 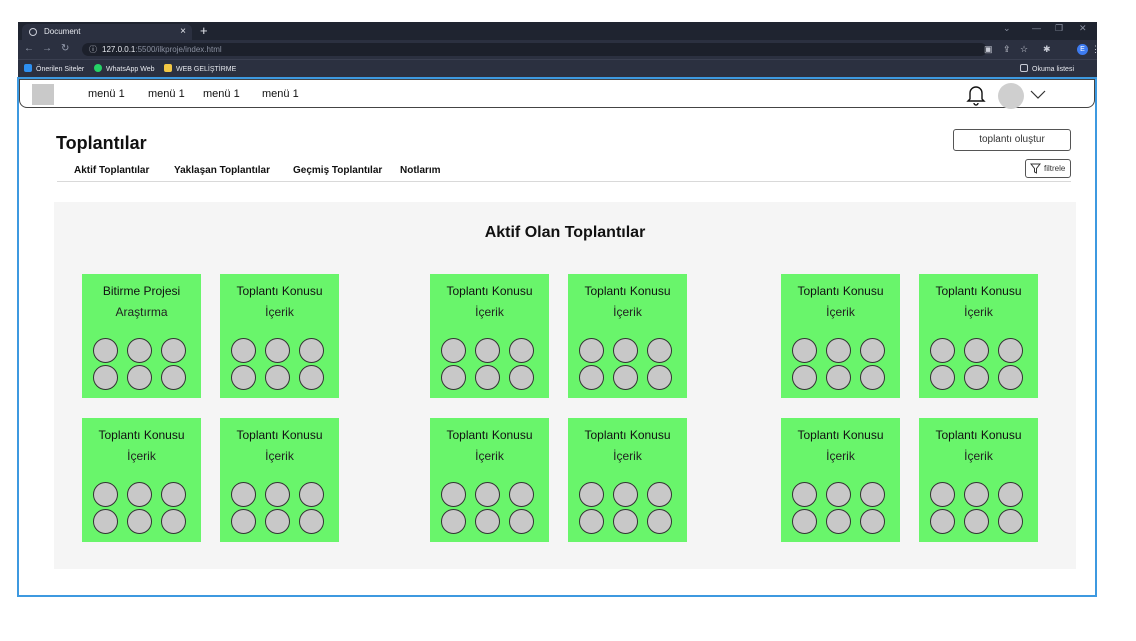 I want to click on forward-icon: →, so click(x=47, y=48).